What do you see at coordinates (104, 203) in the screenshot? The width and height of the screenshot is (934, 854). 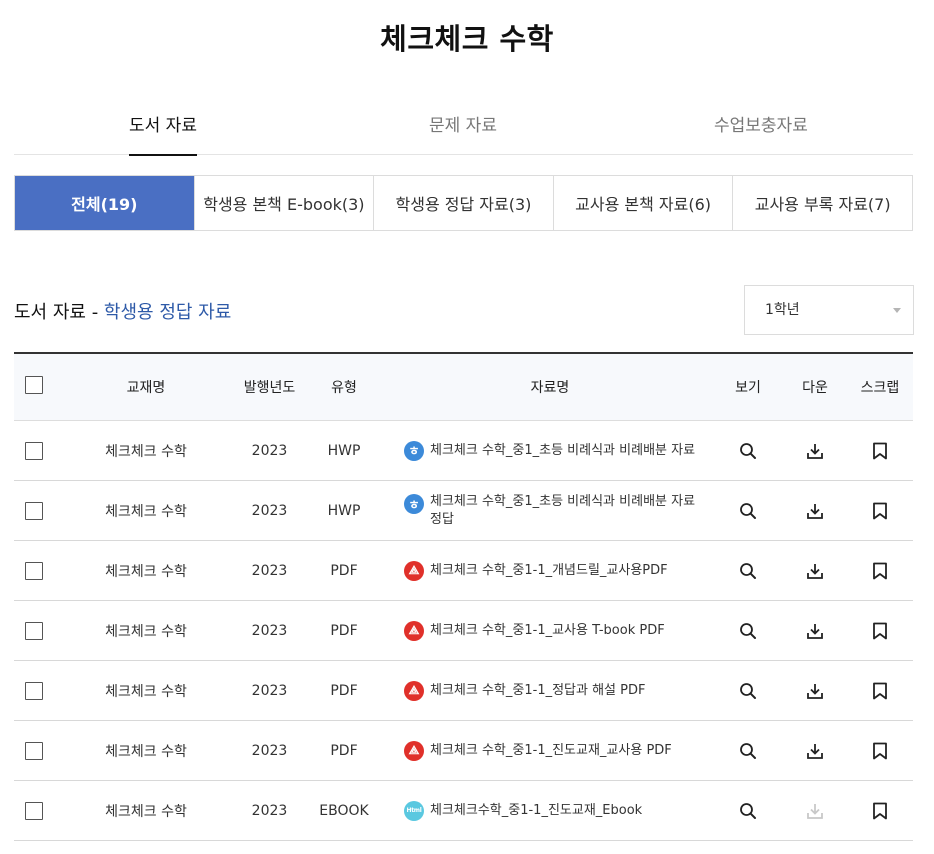 I see `filter-tab-all: 전체(19)` at bounding box center [104, 203].